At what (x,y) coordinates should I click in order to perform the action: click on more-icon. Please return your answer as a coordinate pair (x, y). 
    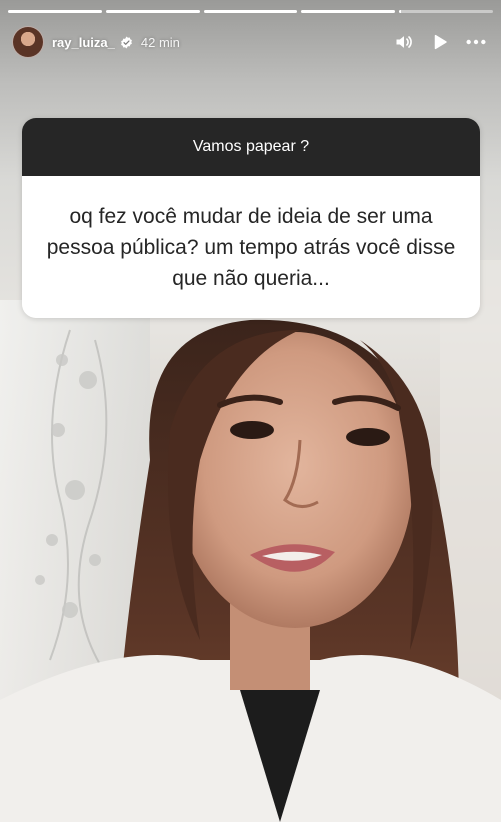
    Looking at the image, I should click on (476, 42).